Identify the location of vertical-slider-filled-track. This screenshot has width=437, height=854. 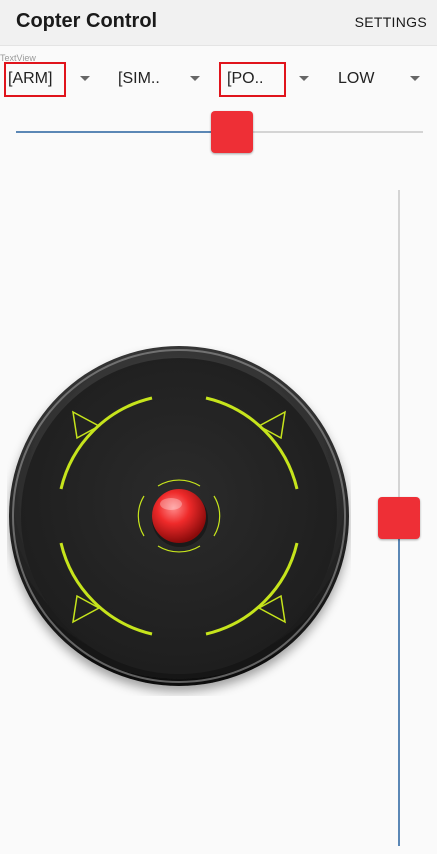
(399, 682).